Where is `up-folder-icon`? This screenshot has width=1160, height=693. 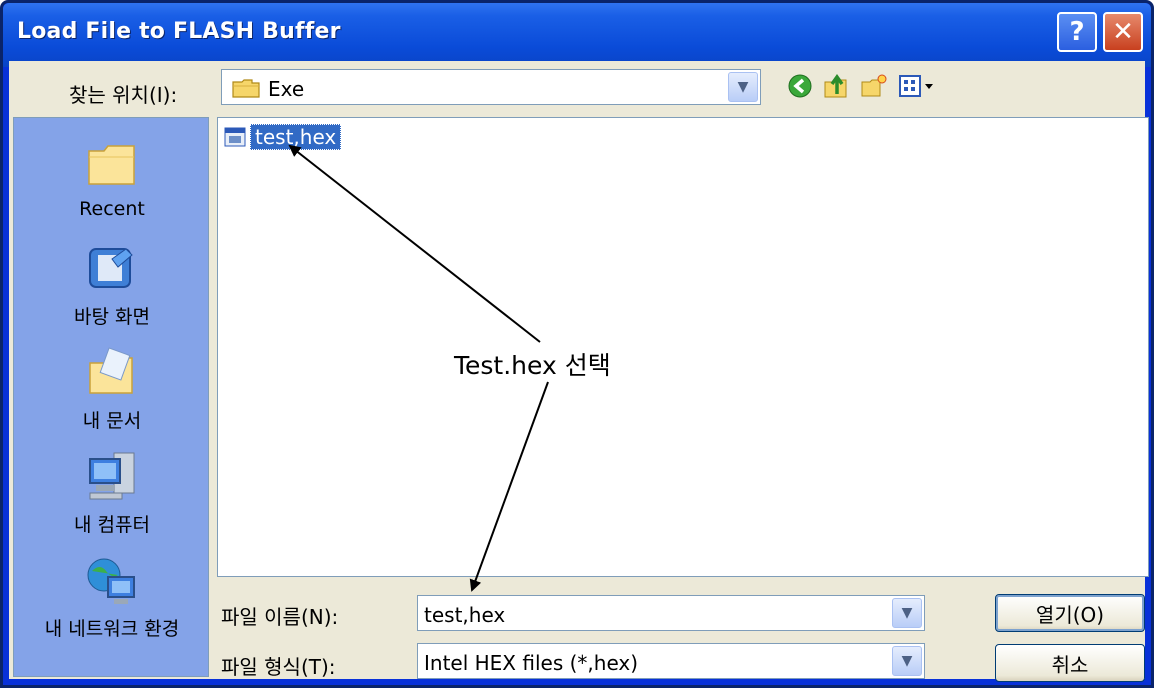
up-folder-icon is located at coordinates (836, 86).